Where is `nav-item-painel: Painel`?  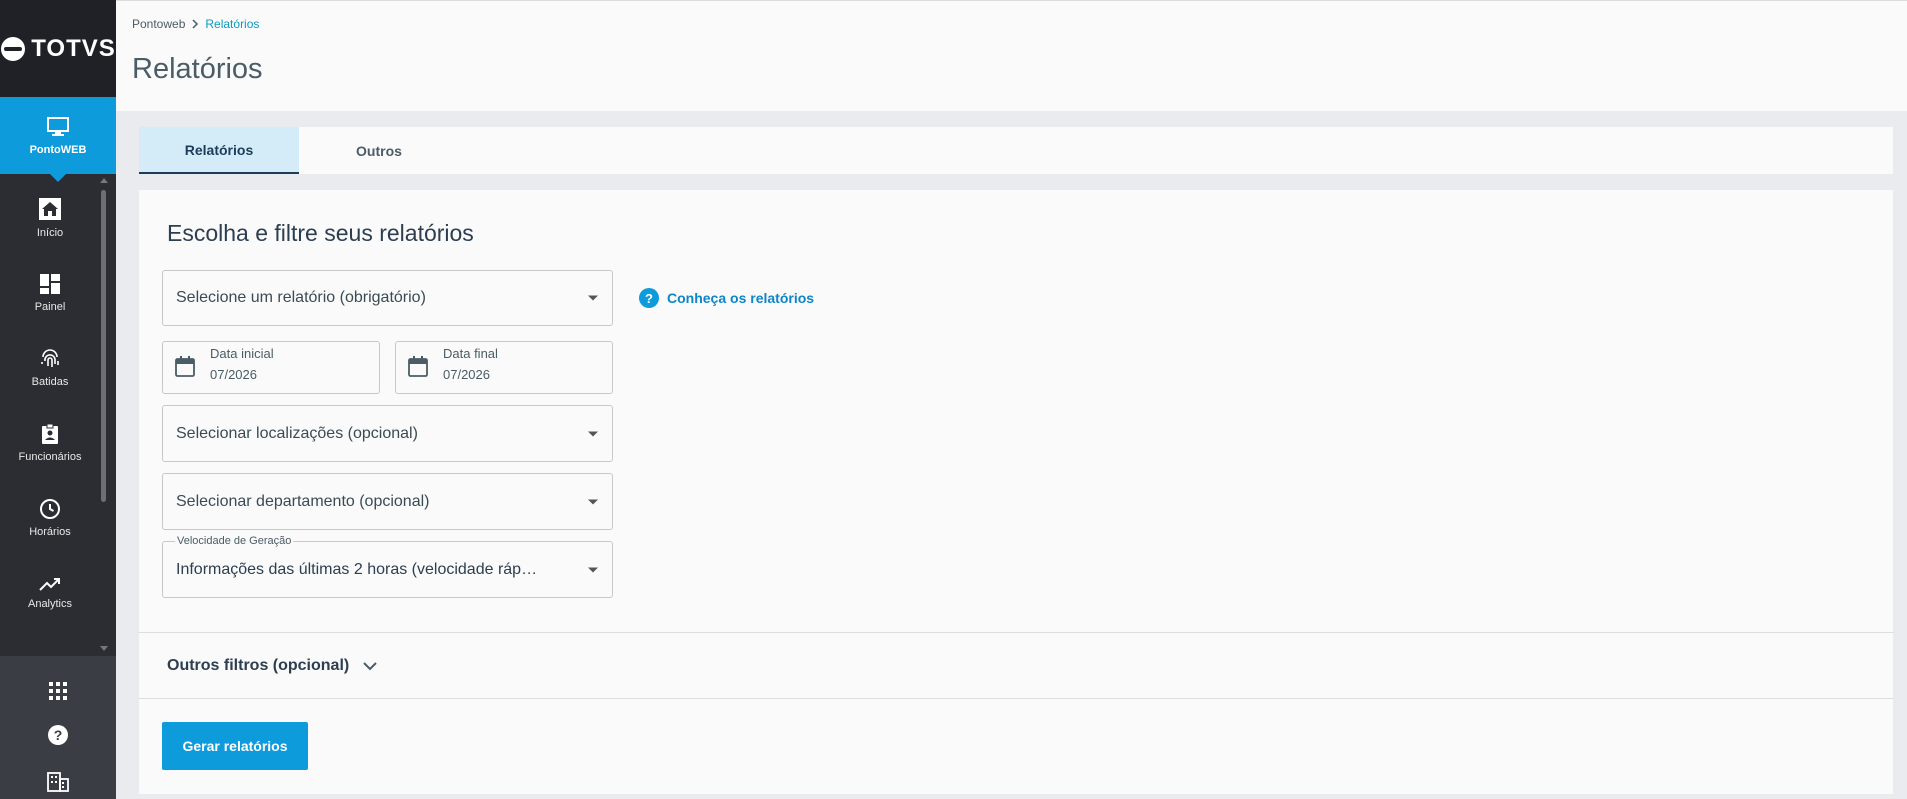
nav-item-painel: Painel is located at coordinates (50, 292).